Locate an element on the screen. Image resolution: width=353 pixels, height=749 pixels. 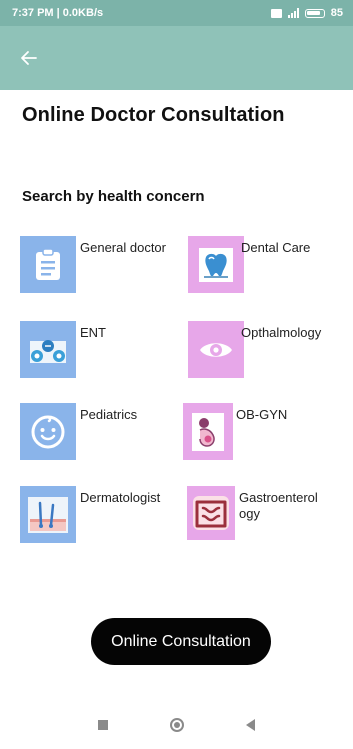
category-dermatologist: Dermatologist is located at coordinates (100, 515).